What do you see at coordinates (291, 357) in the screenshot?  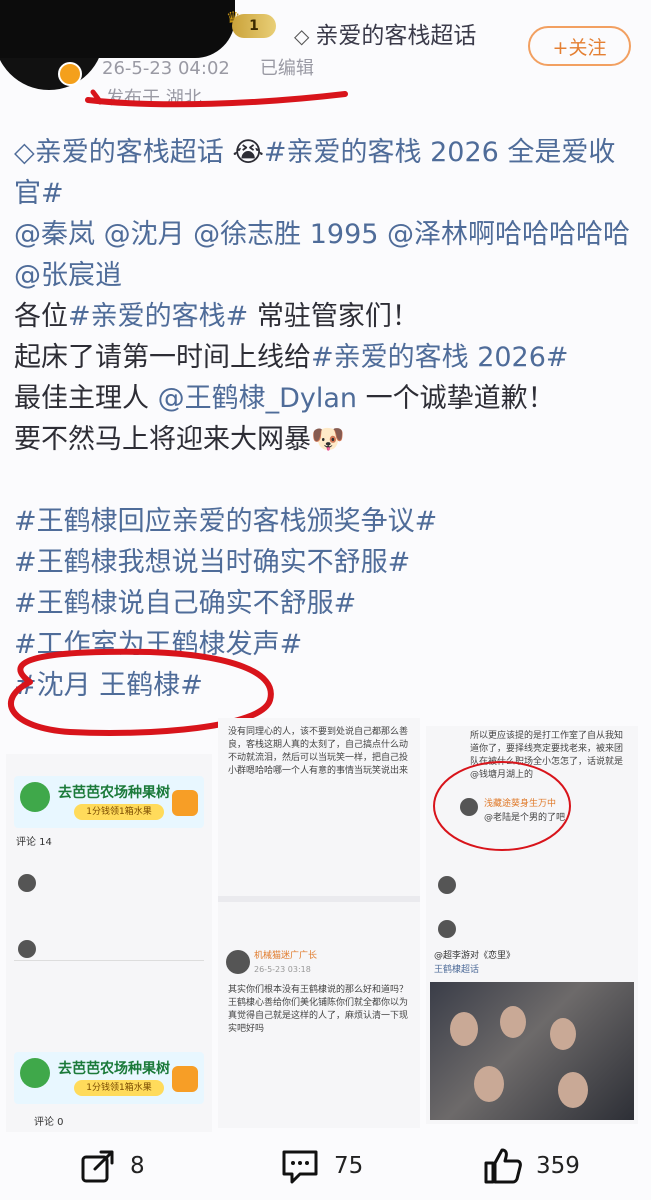 I see `content-line: 起床了请第一时间上线给#亲爱的客栈 2026#` at bounding box center [291, 357].